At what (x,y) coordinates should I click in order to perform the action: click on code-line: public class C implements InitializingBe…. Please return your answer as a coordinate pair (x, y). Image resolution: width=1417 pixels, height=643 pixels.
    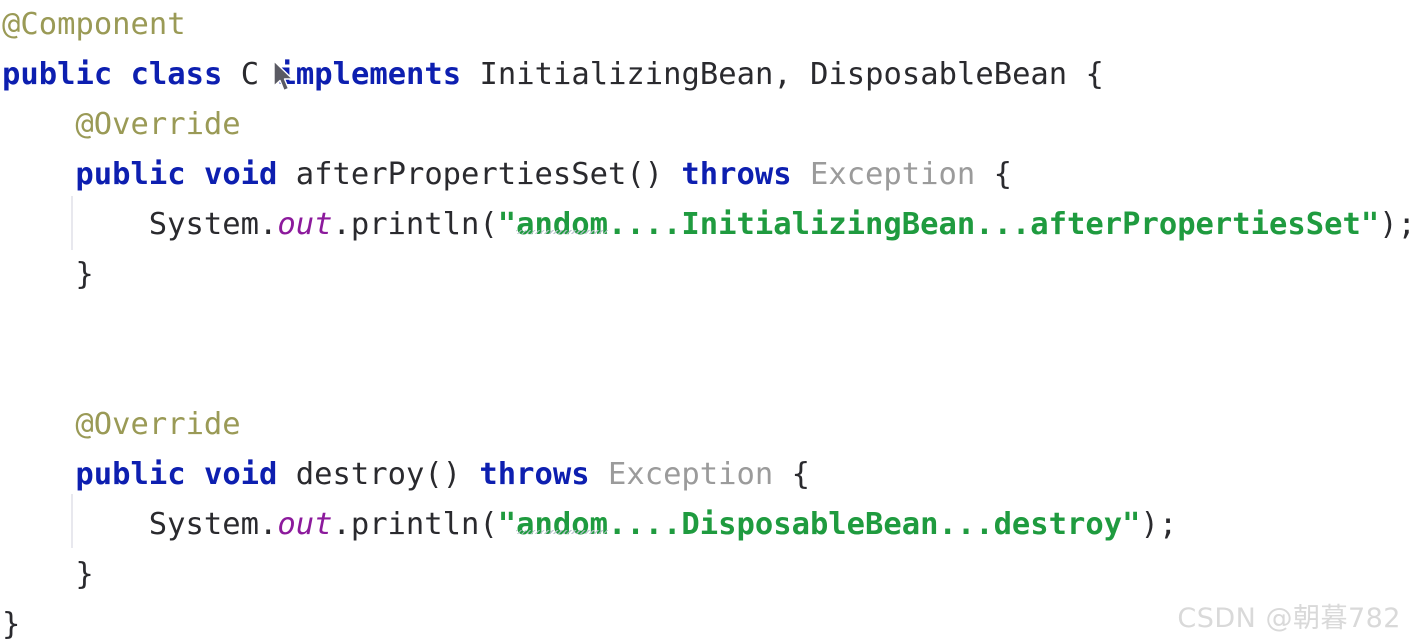
    Looking at the image, I should click on (708, 75).